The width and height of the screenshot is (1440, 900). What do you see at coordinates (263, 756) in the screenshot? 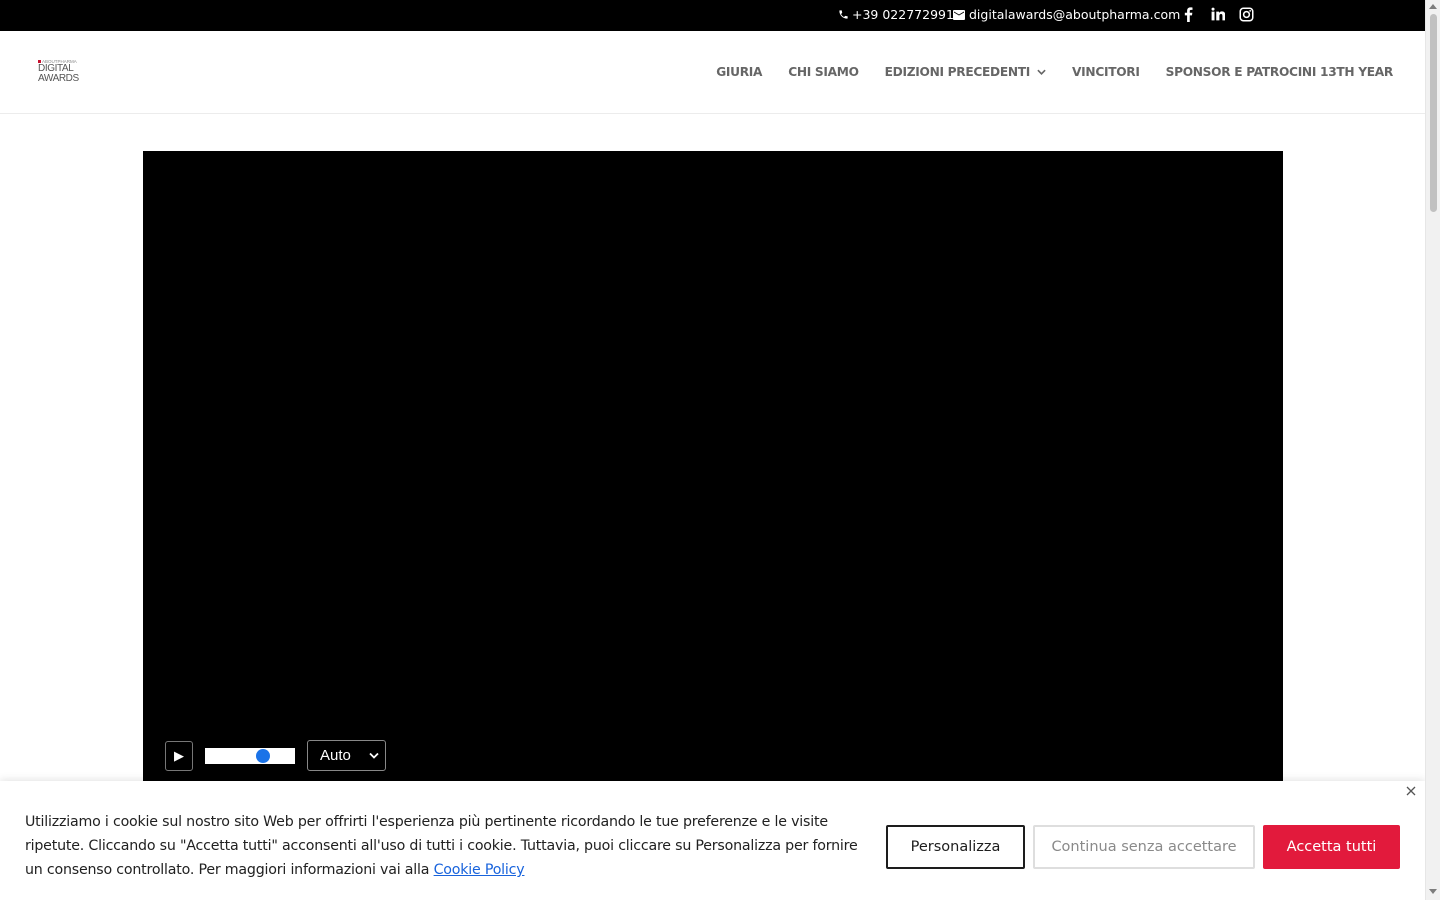
I see `volume-slider-handle` at bounding box center [263, 756].